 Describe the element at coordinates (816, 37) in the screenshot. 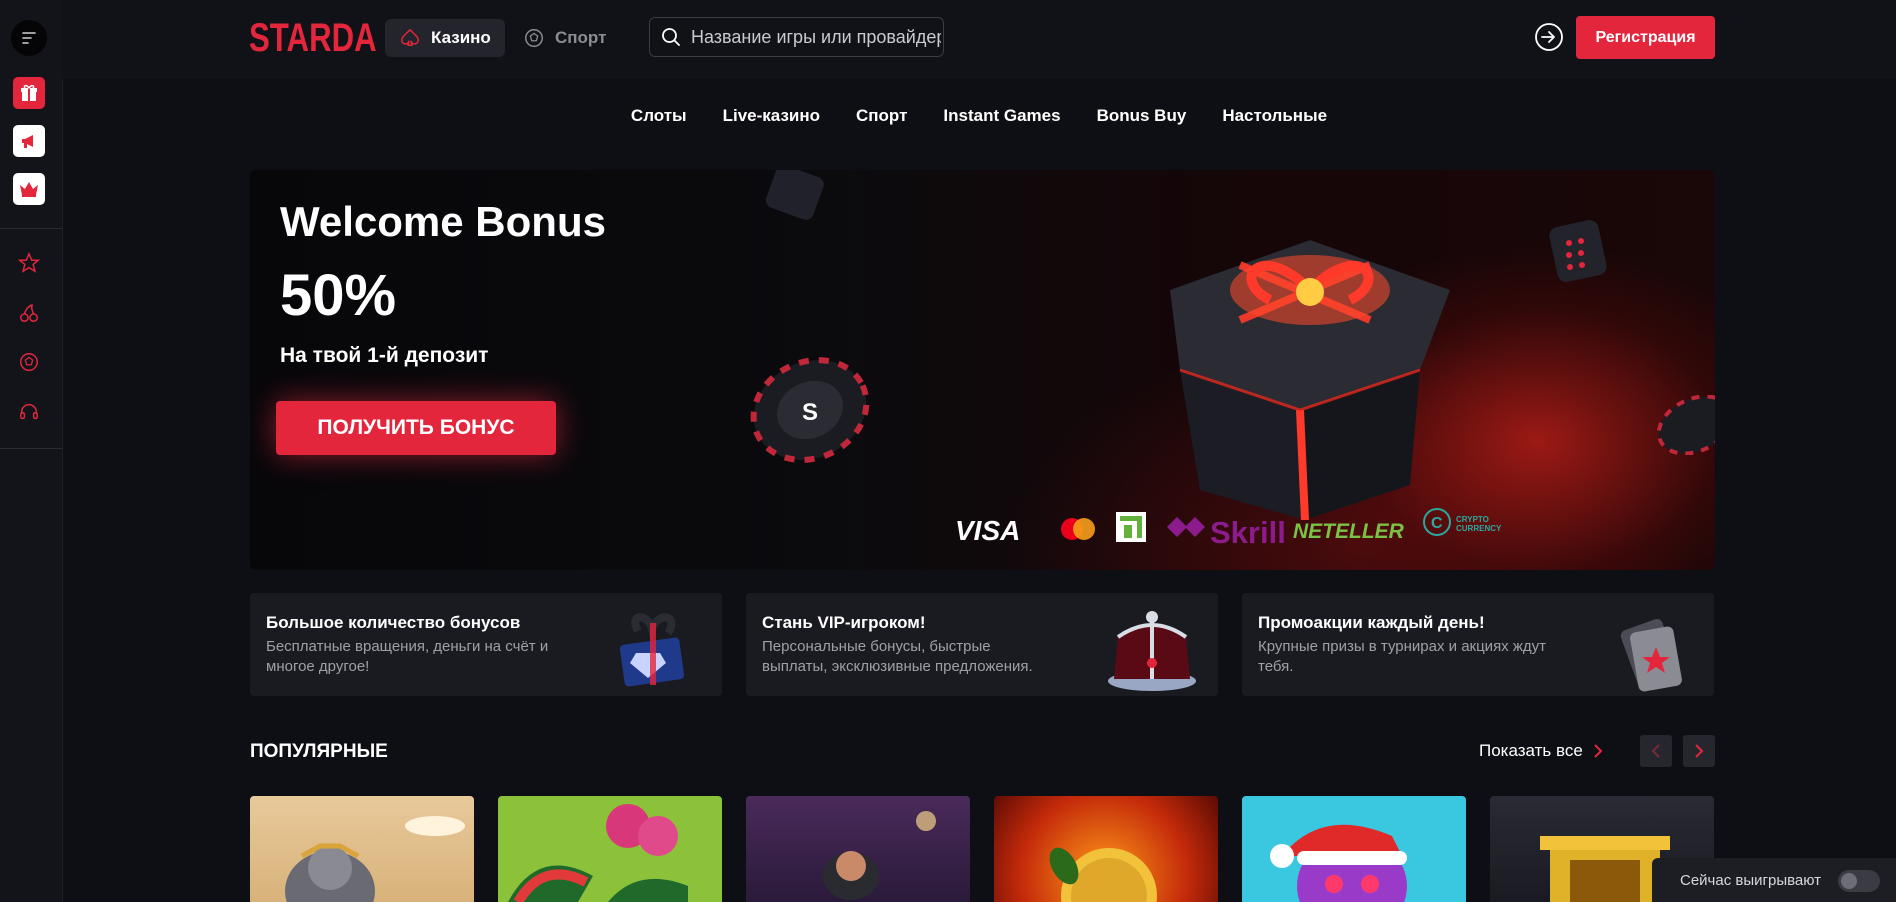

I see `search-input` at that location.